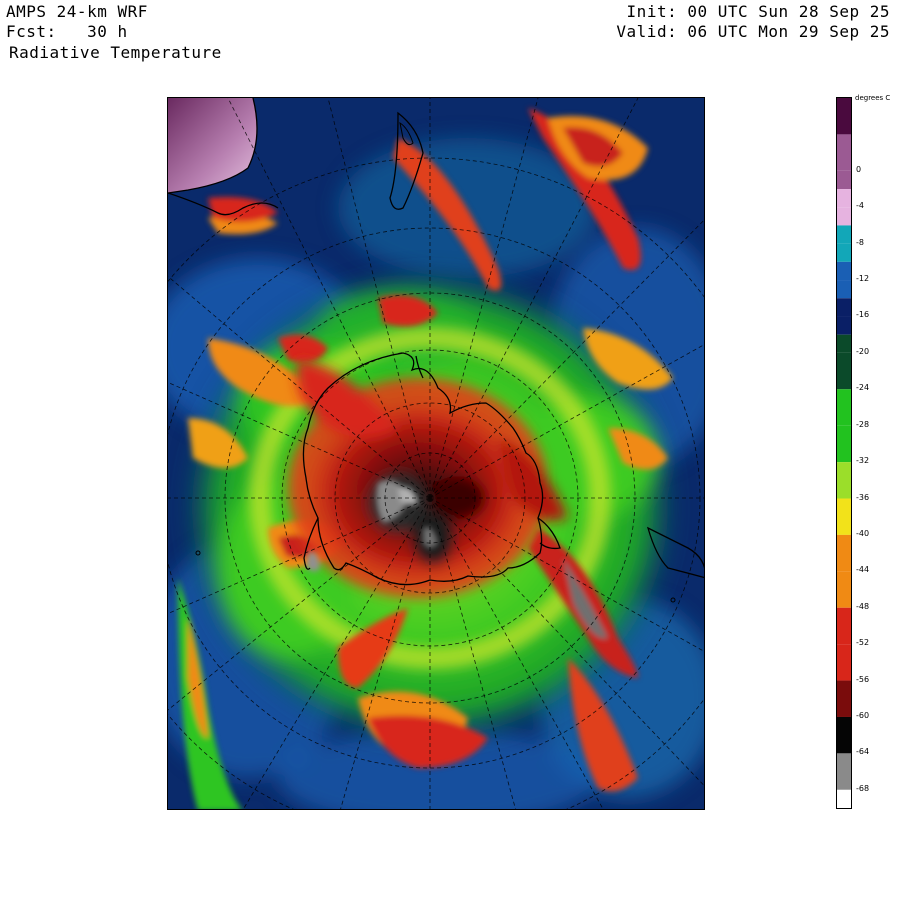 This screenshot has height=900, width=900. Describe the element at coordinates (863, 533) in the screenshot. I see `color-scale-tick-label: -40` at that location.